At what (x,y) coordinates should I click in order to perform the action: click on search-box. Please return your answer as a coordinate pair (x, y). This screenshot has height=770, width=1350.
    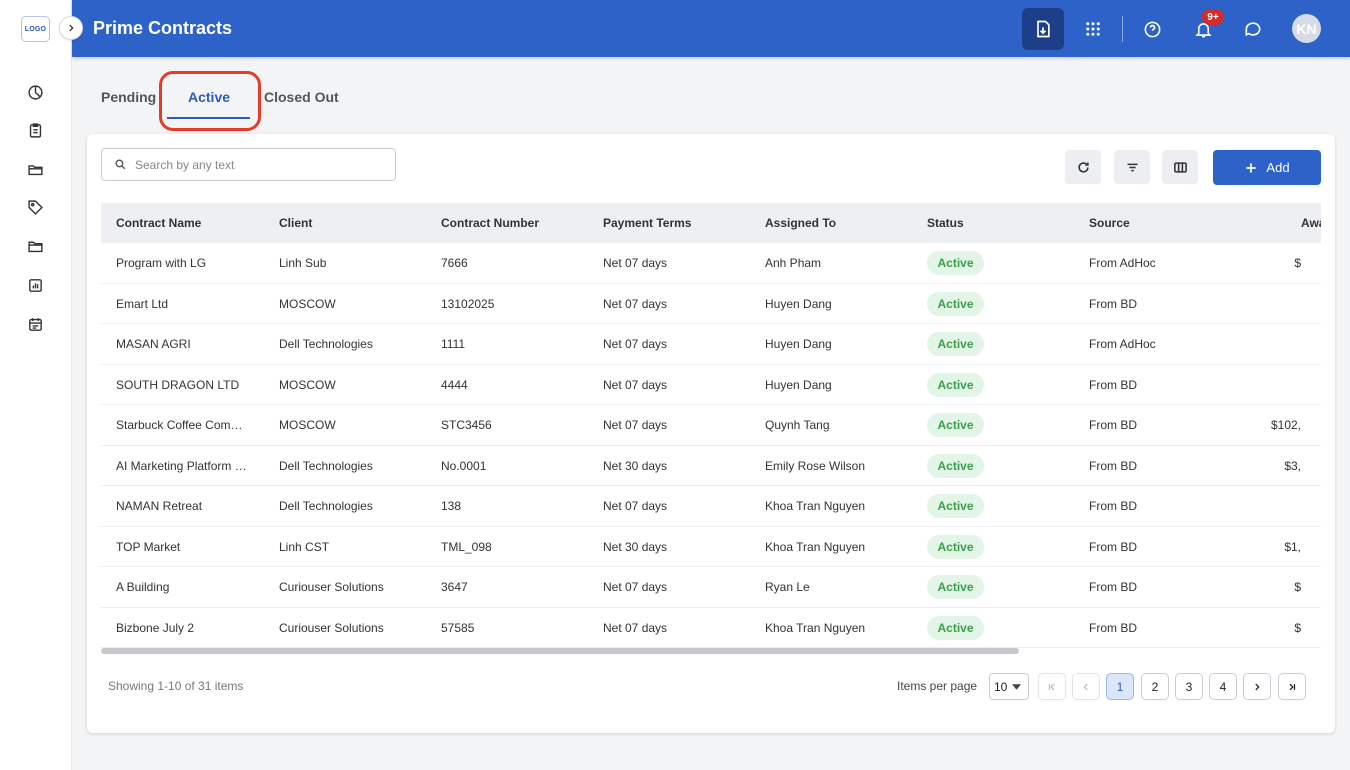
    Looking at the image, I should click on (248, 164).